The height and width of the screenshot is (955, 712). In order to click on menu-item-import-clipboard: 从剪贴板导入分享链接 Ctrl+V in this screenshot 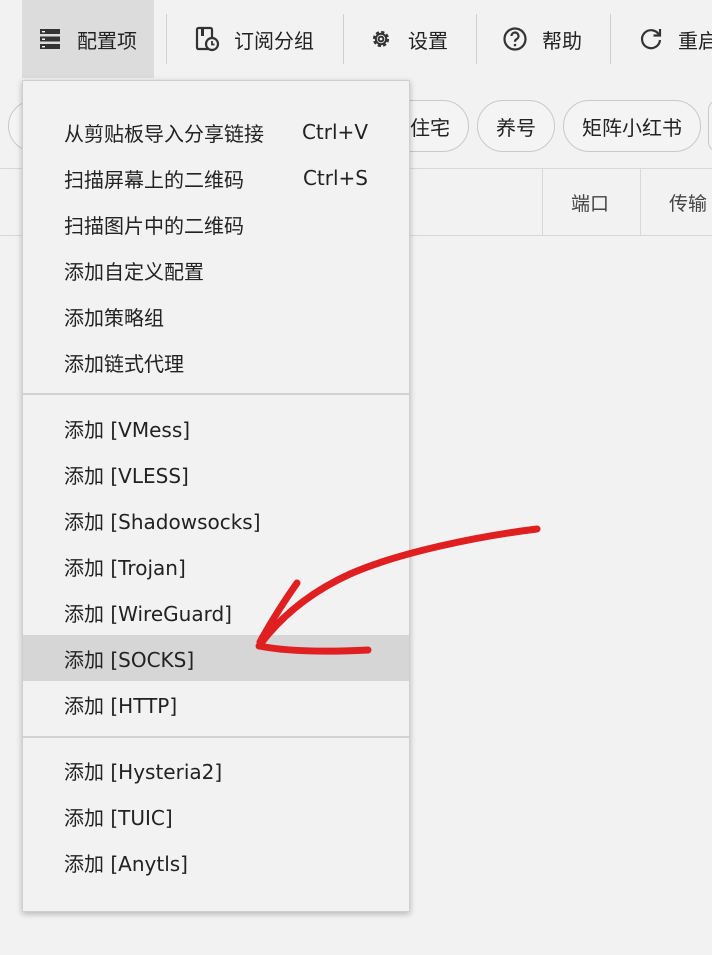, I will do `click(216, 132)`.